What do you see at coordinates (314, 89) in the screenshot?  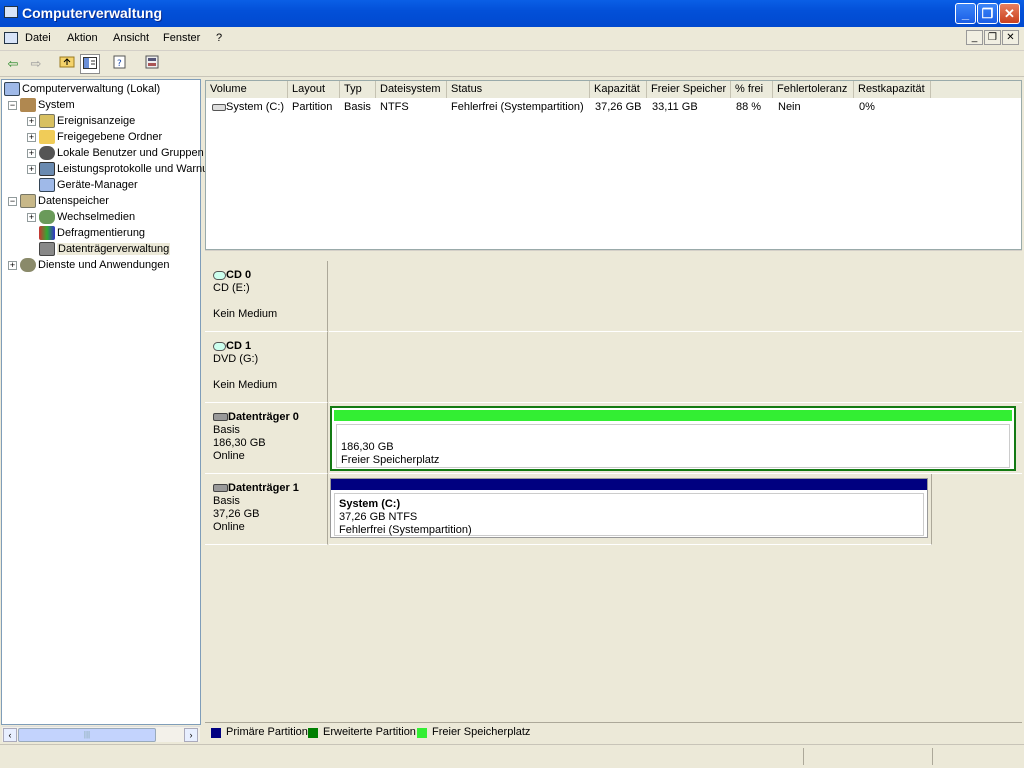 I see `col-header-layout: Layout` at bounding box center [314, 89].